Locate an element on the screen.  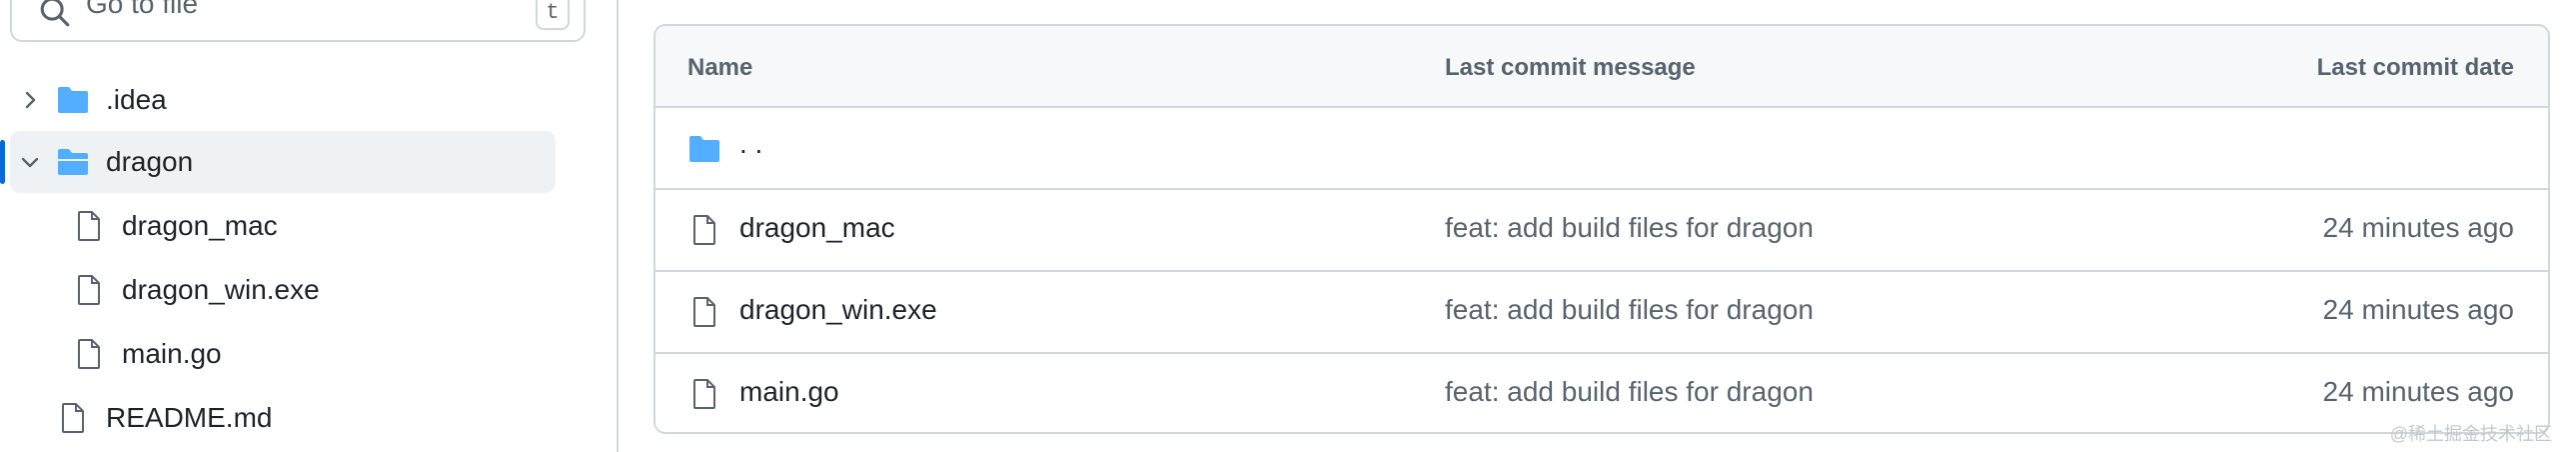
column-header-message: Last commit message is located at coordinates (1570, 67).